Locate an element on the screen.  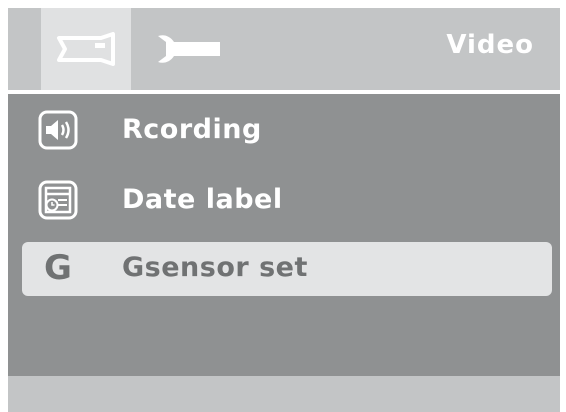
menu-item-recording: Rcording is located at coordinates (287, 131).